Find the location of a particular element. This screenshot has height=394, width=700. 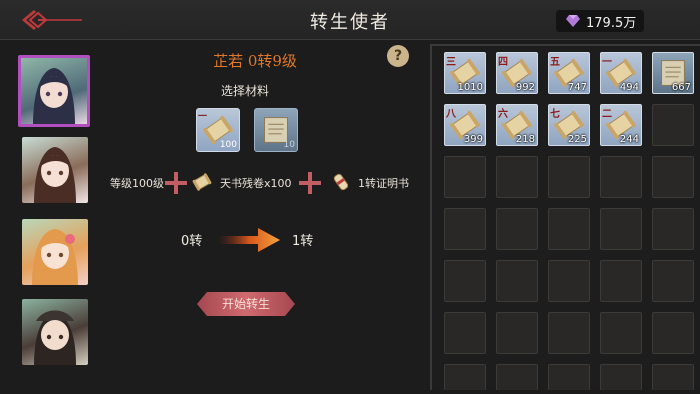

item-grade-tag: 四 is located at coordinates (503, 62).